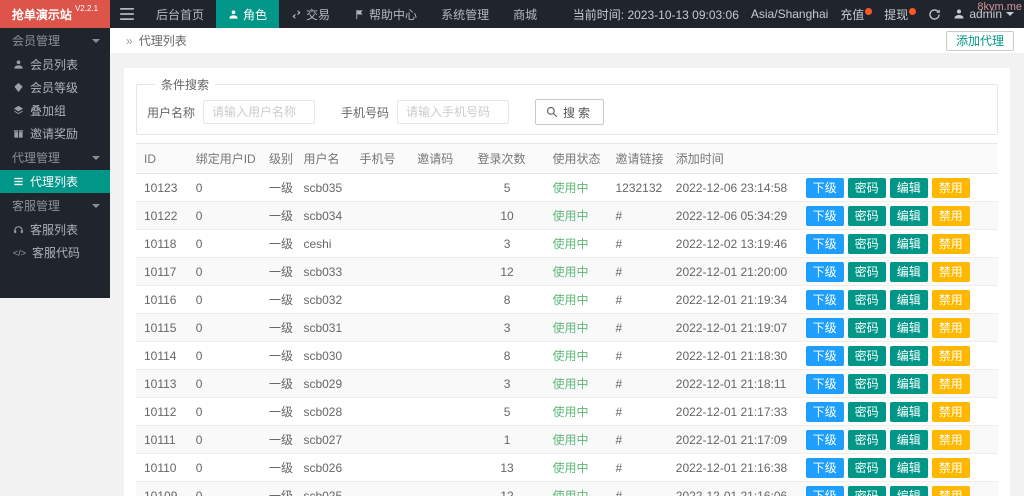 This screenshot has width=1024, height=496. Describe the element at coordinates (55, 133) in the screenshot. I see `sidebar-item-invite-reward: 邀请奖励` at that location.